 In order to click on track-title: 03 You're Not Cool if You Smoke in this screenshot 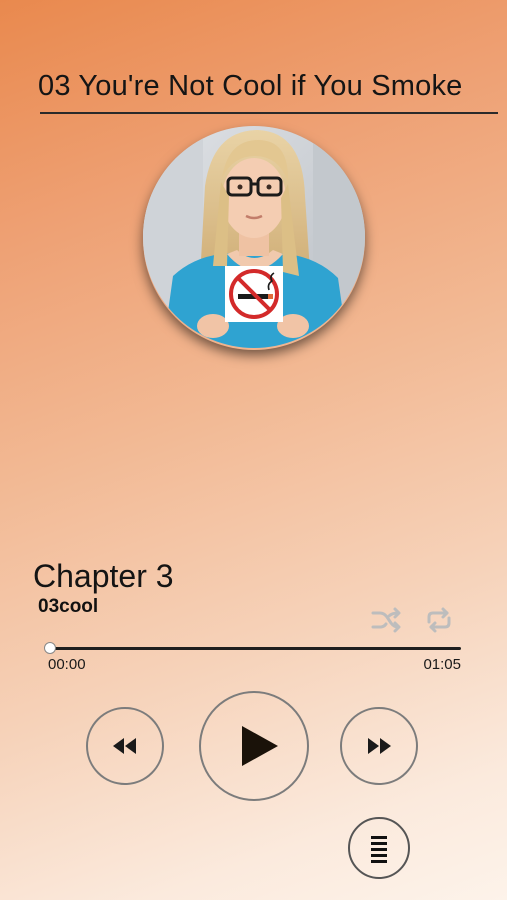, I will do `click(250, 86)`.